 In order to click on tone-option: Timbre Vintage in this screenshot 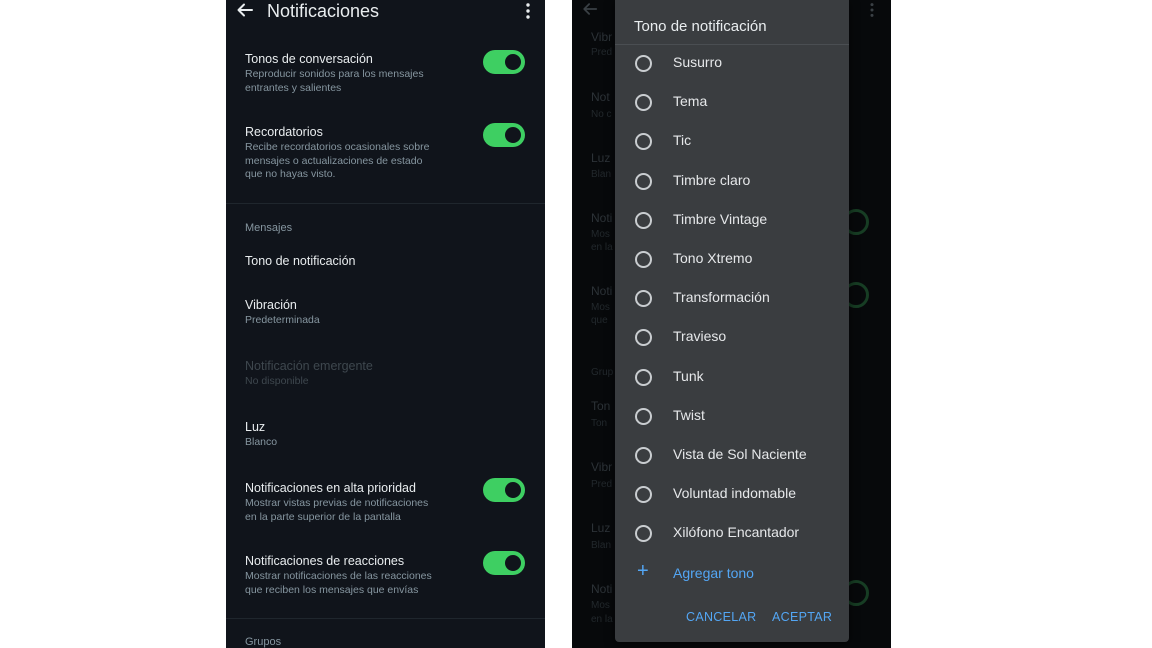, I will do `click(742, 220)`.